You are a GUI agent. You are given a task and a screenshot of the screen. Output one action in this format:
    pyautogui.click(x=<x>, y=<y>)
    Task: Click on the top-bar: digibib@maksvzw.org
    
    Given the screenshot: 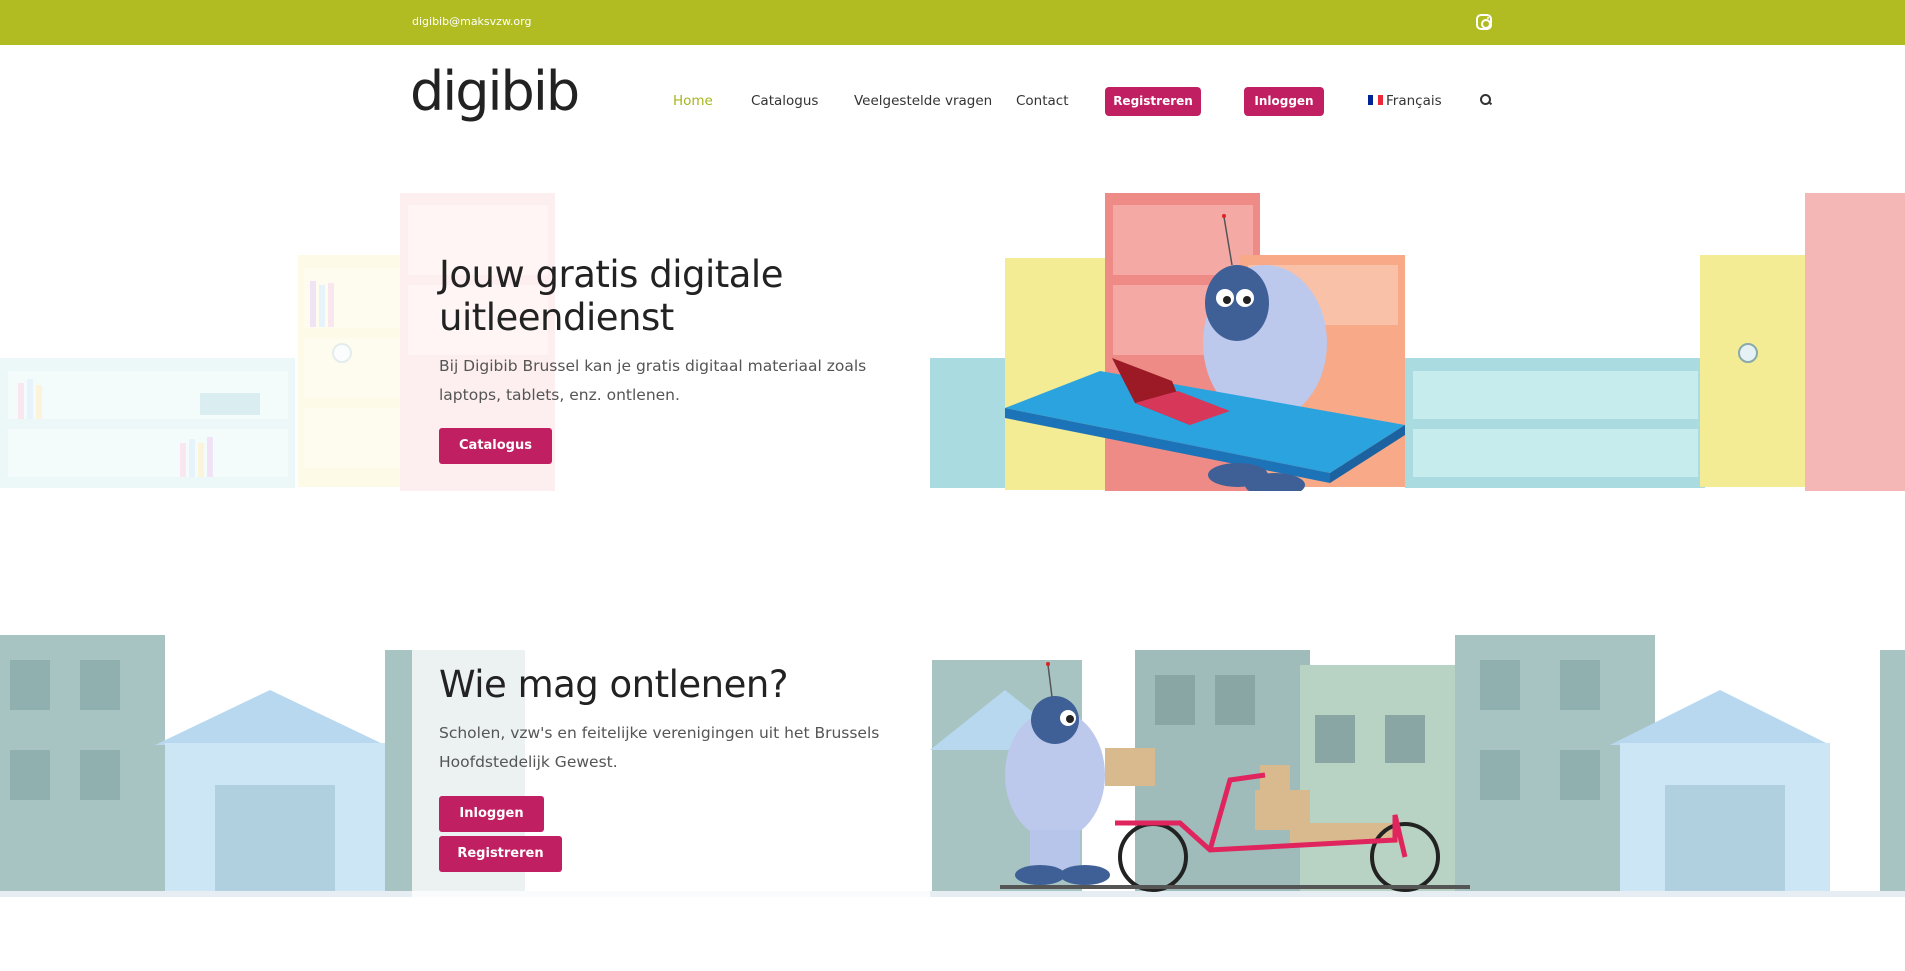 What is the action you would take?
    pyautogui.click(x=952, y=22)
    